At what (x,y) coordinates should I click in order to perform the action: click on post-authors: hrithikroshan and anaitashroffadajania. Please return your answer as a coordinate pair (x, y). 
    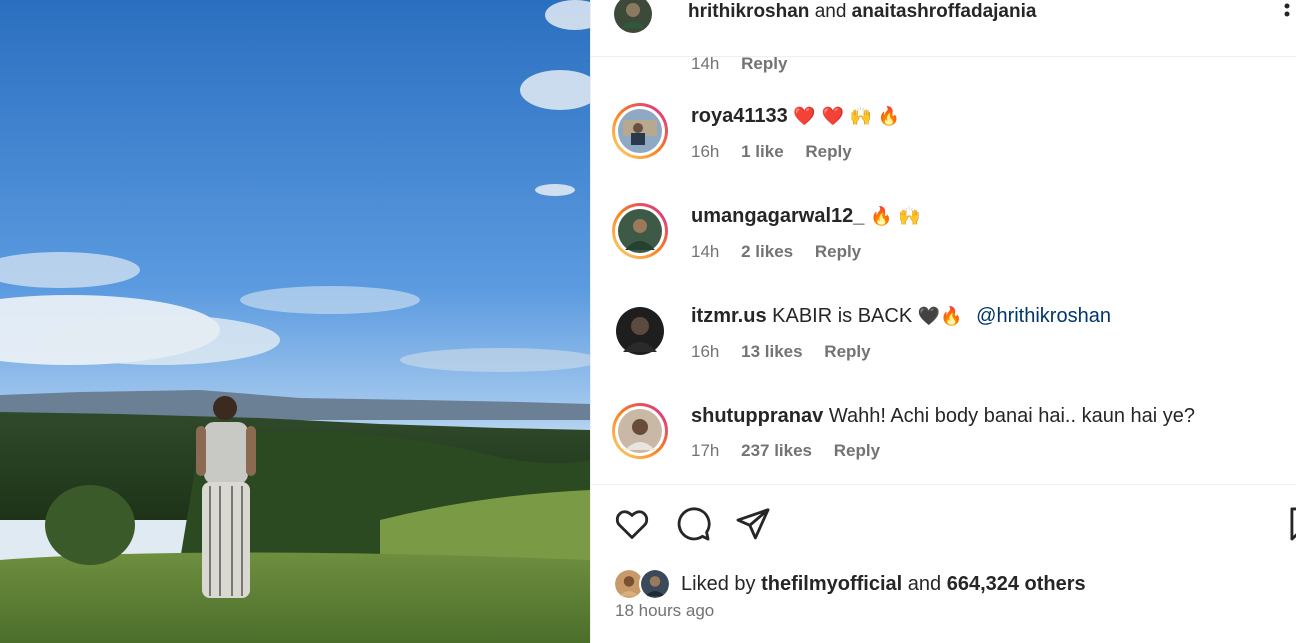
    Looking at the image, I should click on (862, 12).